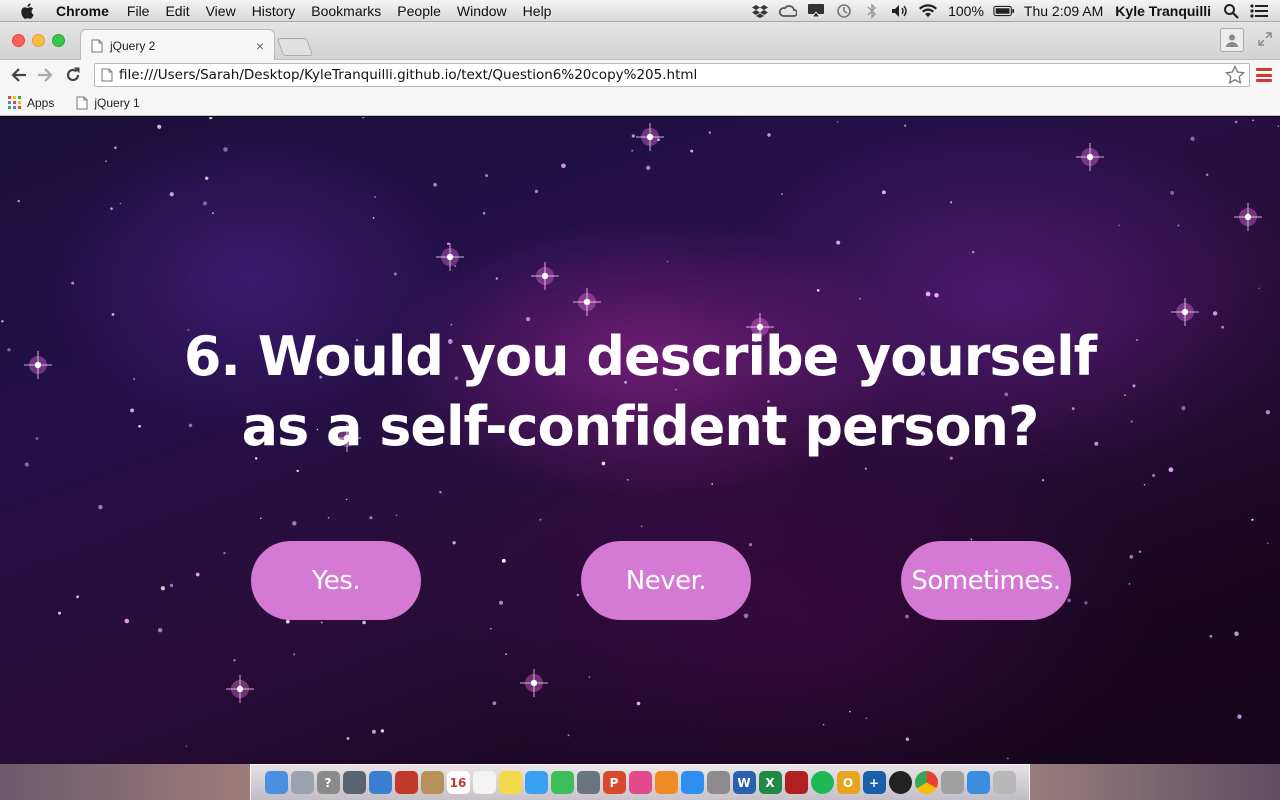  Describe the element at coordinates (928, 11) in the screenshot. I see `wifi-icon` at that location.